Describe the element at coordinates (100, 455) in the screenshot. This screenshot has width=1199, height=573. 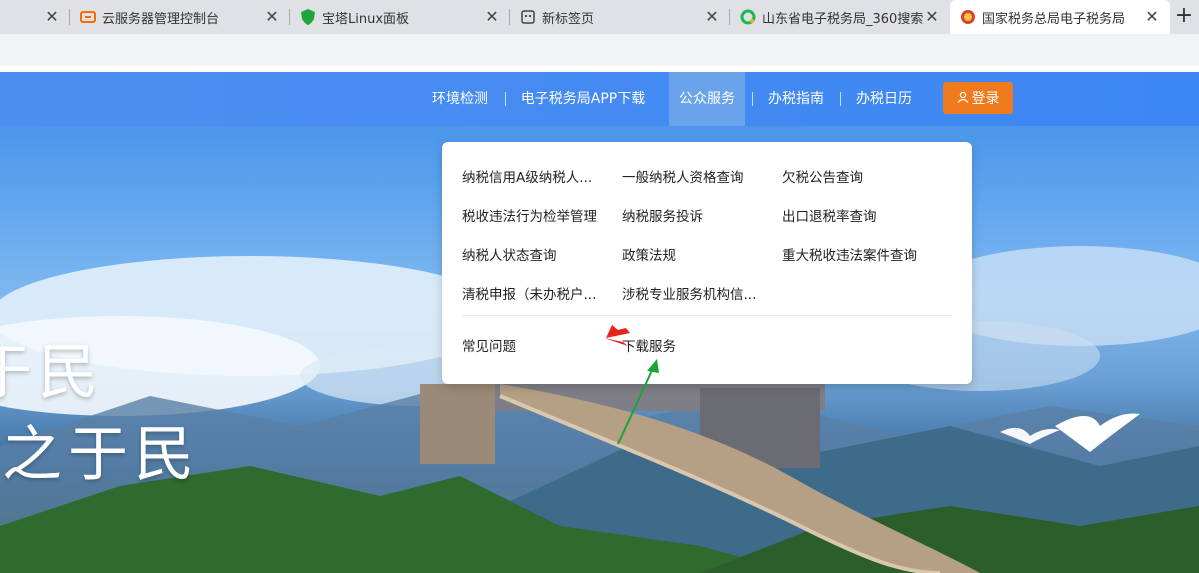
I see `hero-slogan-line2: 用之于民` at that location.